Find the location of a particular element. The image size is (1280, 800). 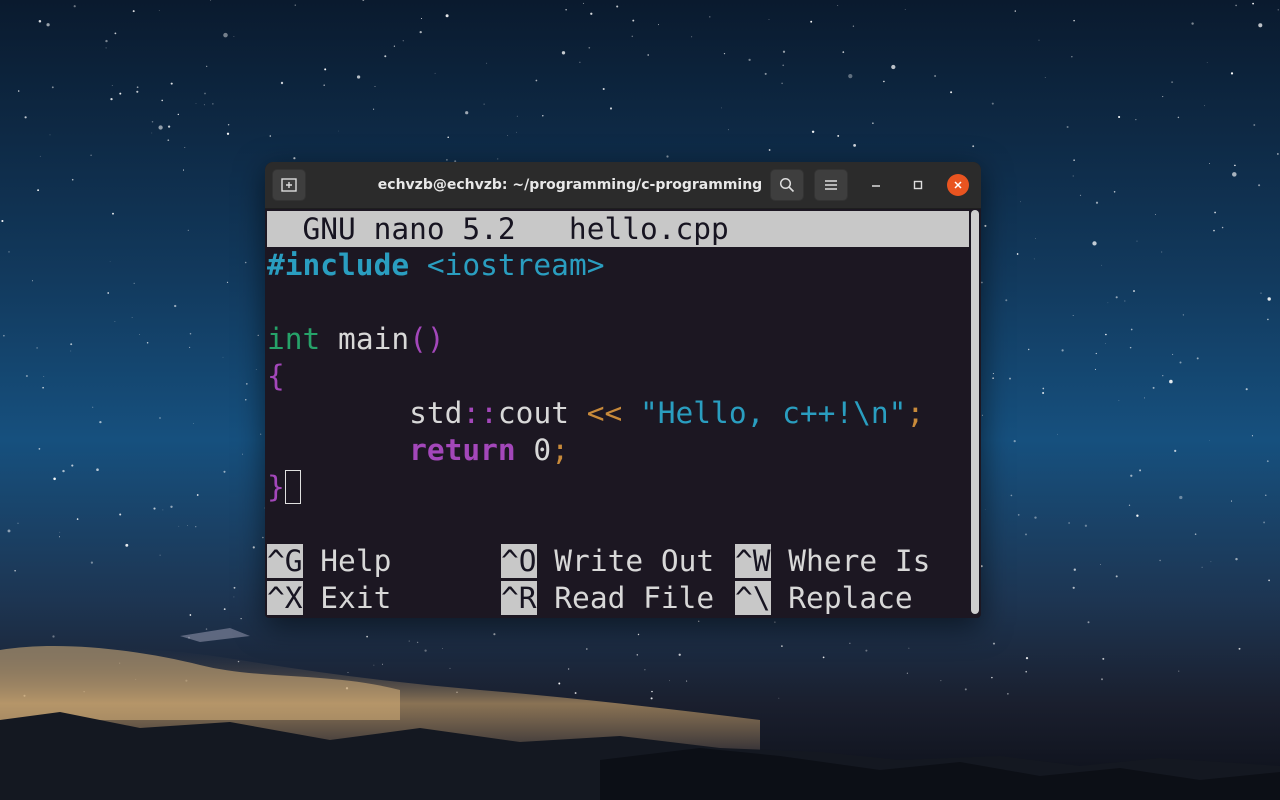

close-button is located at coordinates (958, 185).